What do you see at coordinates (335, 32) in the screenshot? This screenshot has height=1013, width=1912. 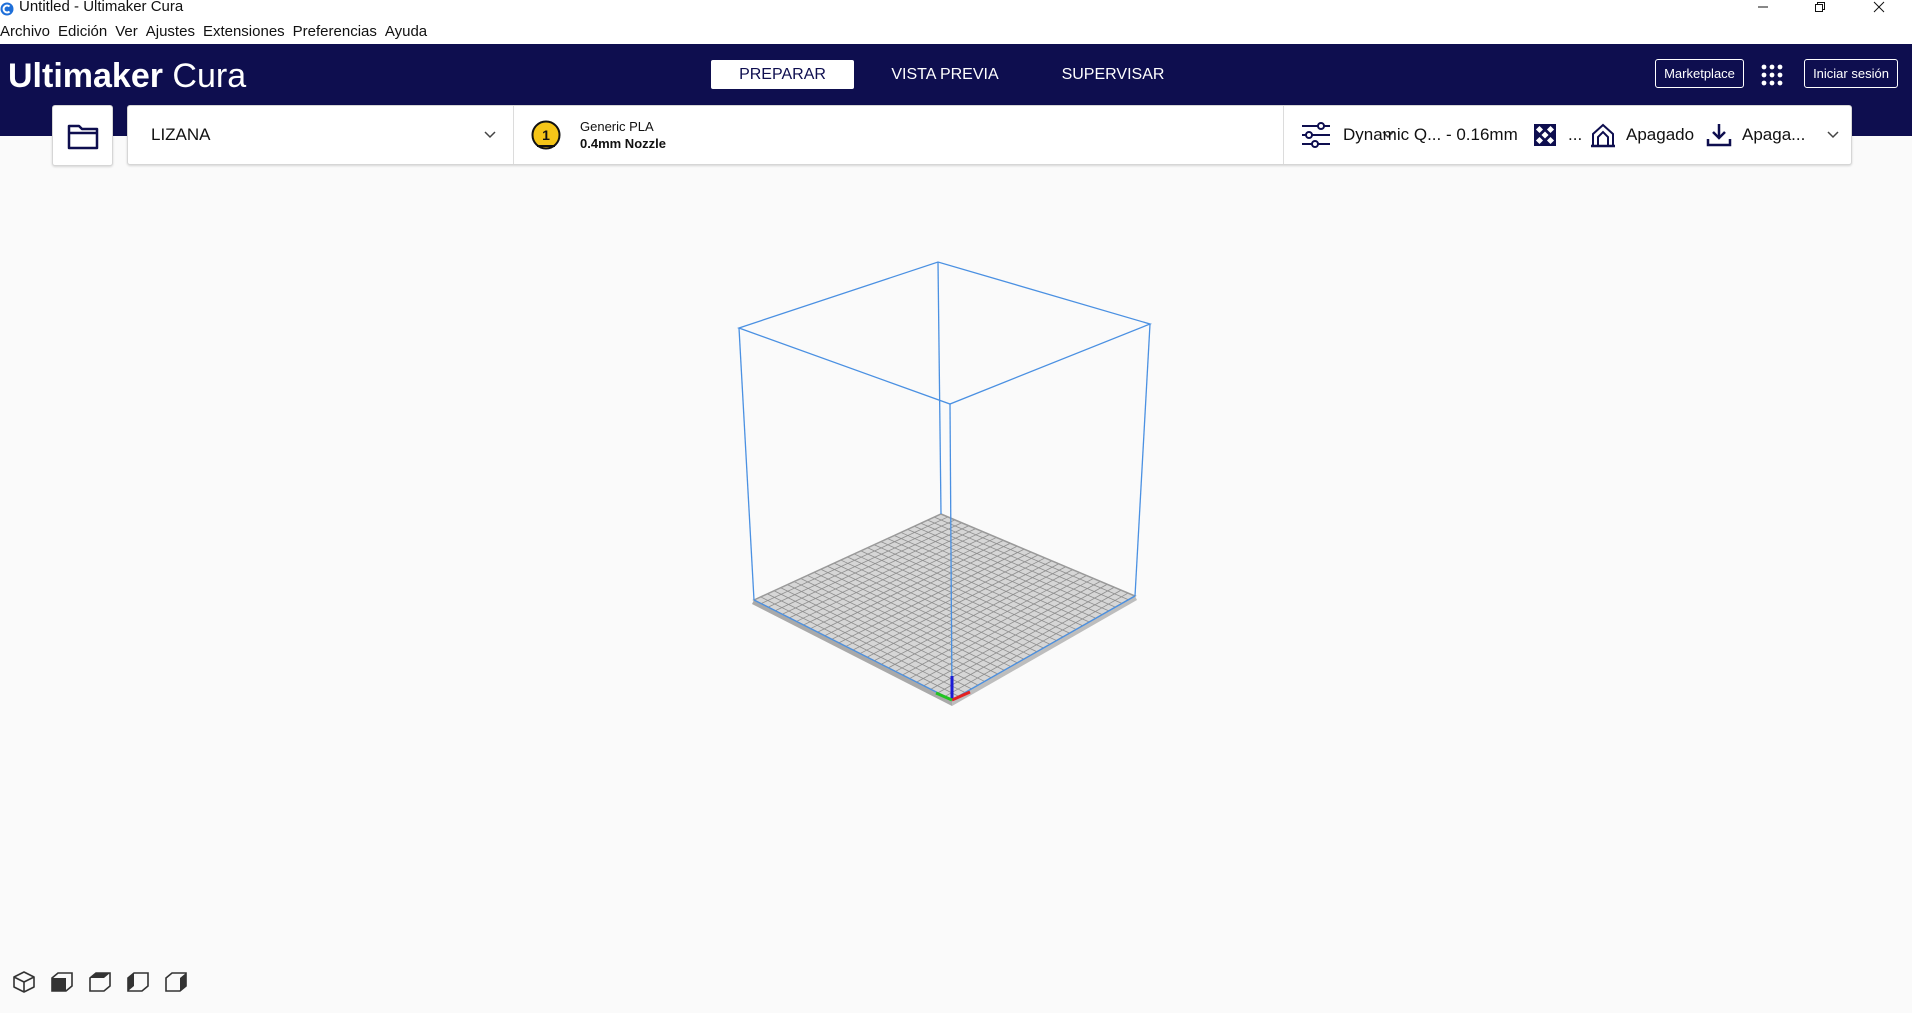 I see `menu-preferencias: Preferencias` at bounding box center [335, 32].